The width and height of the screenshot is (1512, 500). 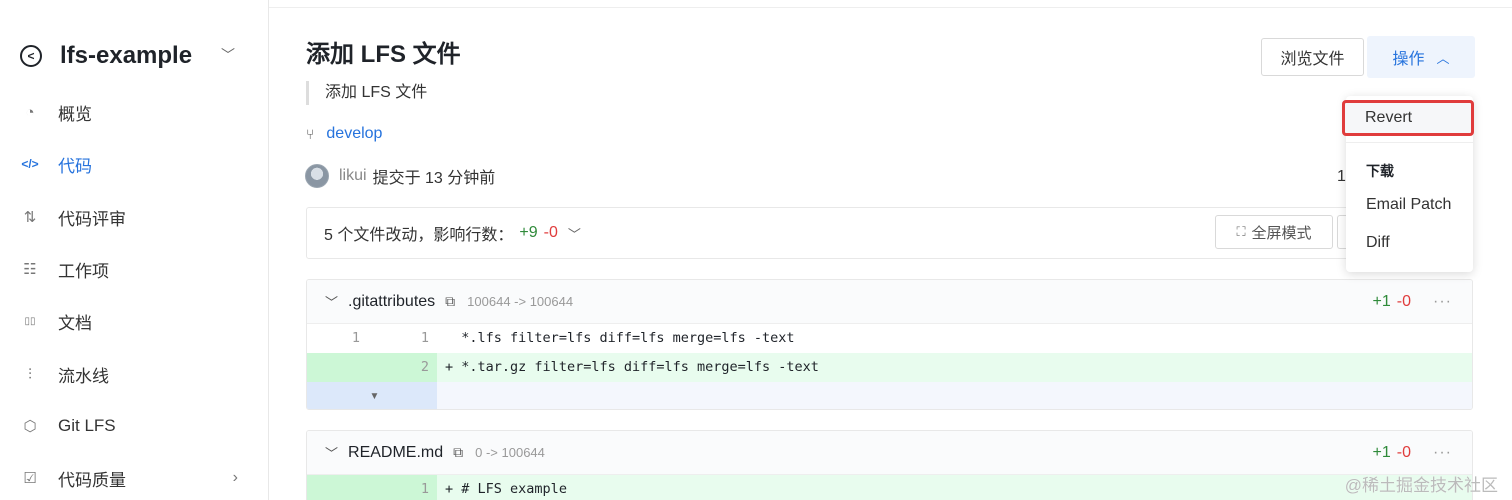 I want to click on sidebar-item-docs: ▯▯ 文档, so click(x=134, y=321).